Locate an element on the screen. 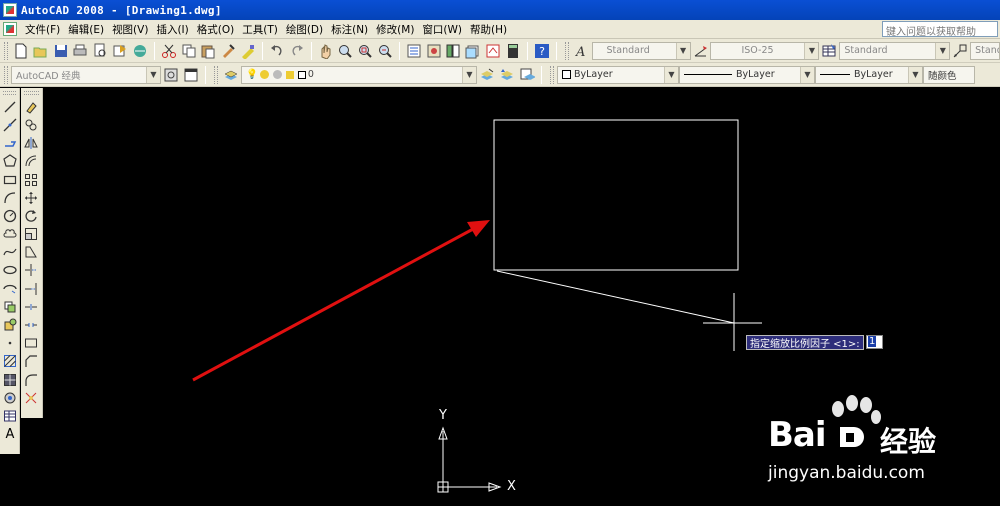  insert-block-icon is located at coordinates (10, 307).